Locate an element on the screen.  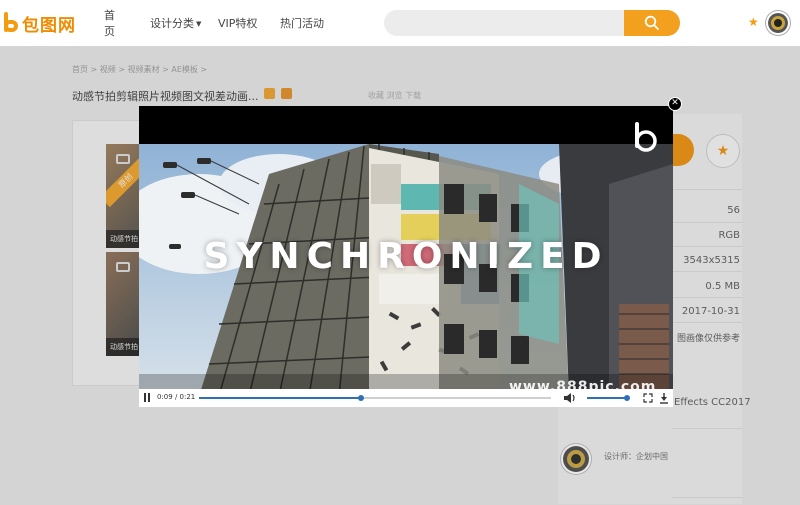
search-button is located at coordinates (652, 23).